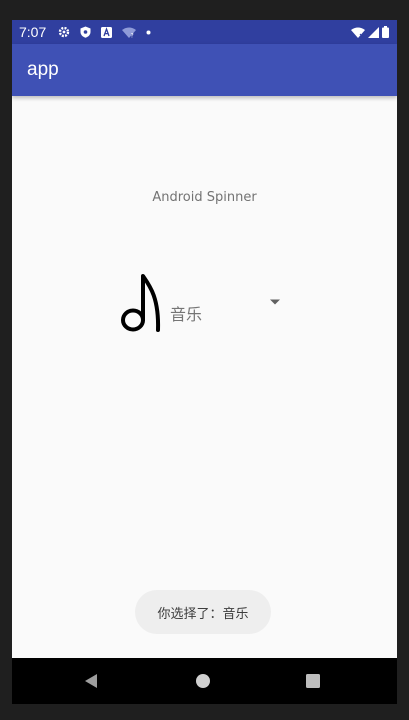 This screenshot has height=720, width=409. What do you see at coordinates (203, 612) in the screenshot?
I see `toast-message: 你选择了：音乐` at bounding box center [203, 612].